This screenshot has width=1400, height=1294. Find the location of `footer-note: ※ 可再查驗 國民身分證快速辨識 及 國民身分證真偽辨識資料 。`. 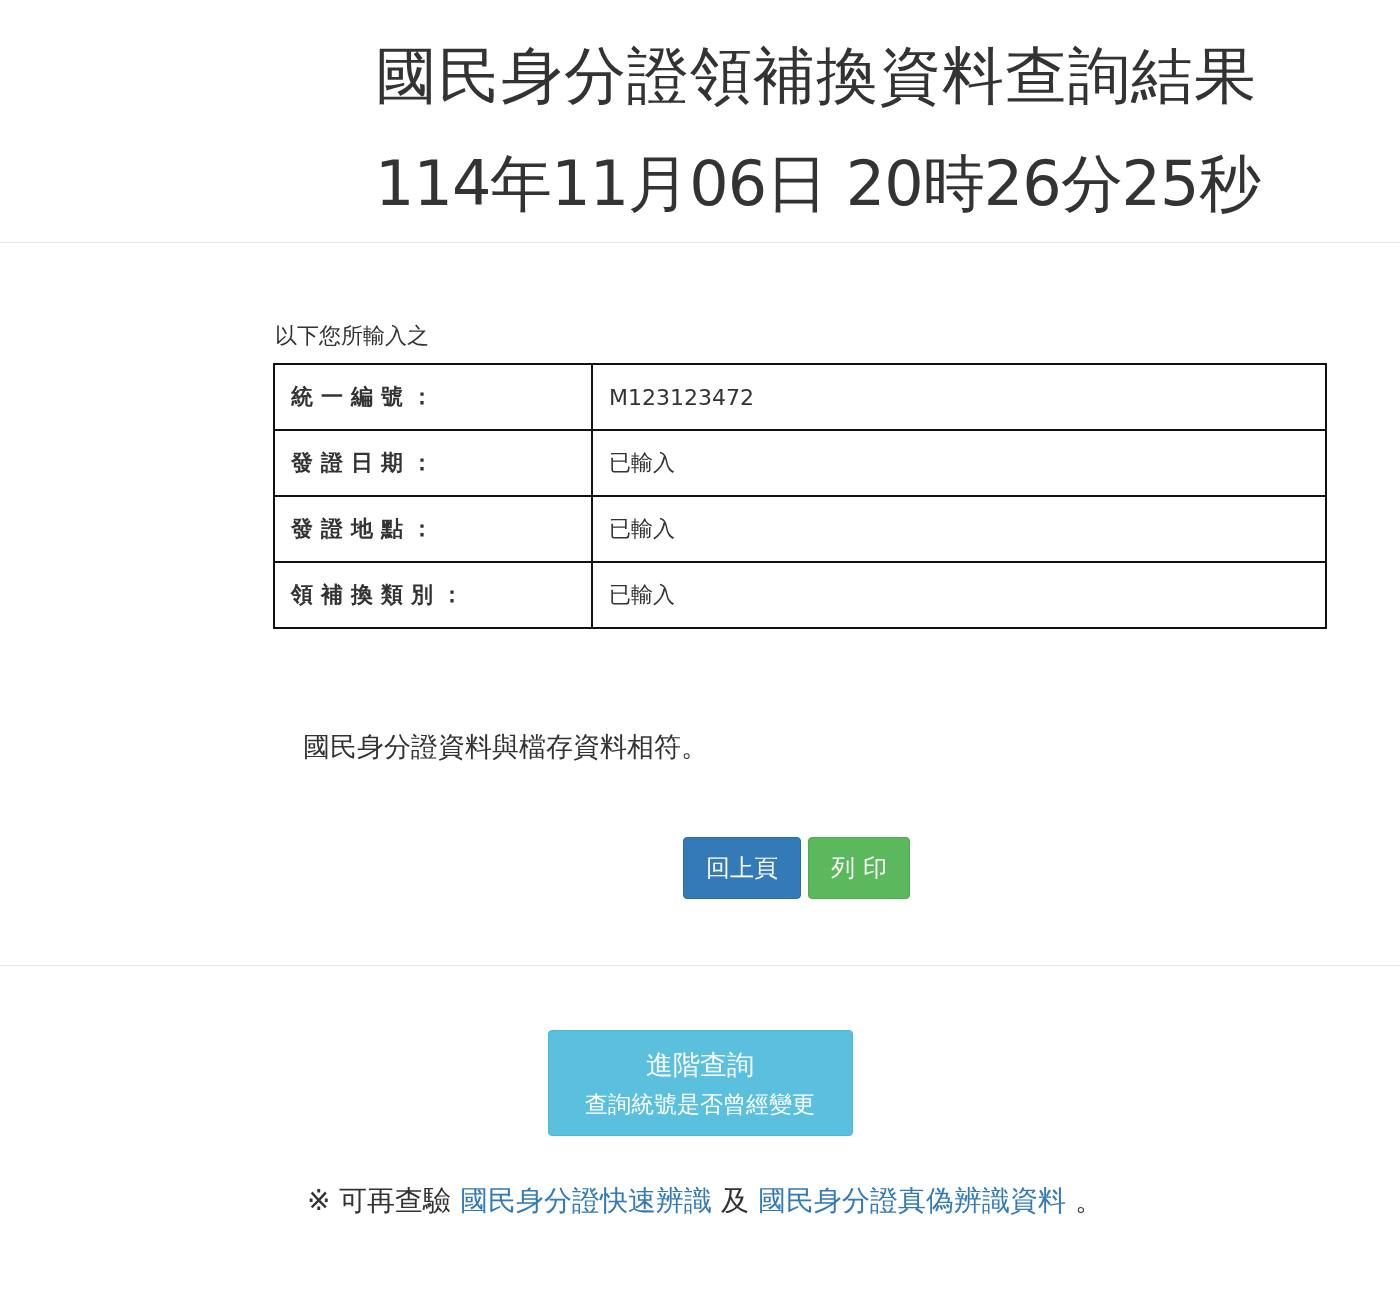

footer-note: ※ 可再查驗 國民身分證快速辨識 及 國民身分證真偽辨識資料 。 is located at coordinates (705, 1201).